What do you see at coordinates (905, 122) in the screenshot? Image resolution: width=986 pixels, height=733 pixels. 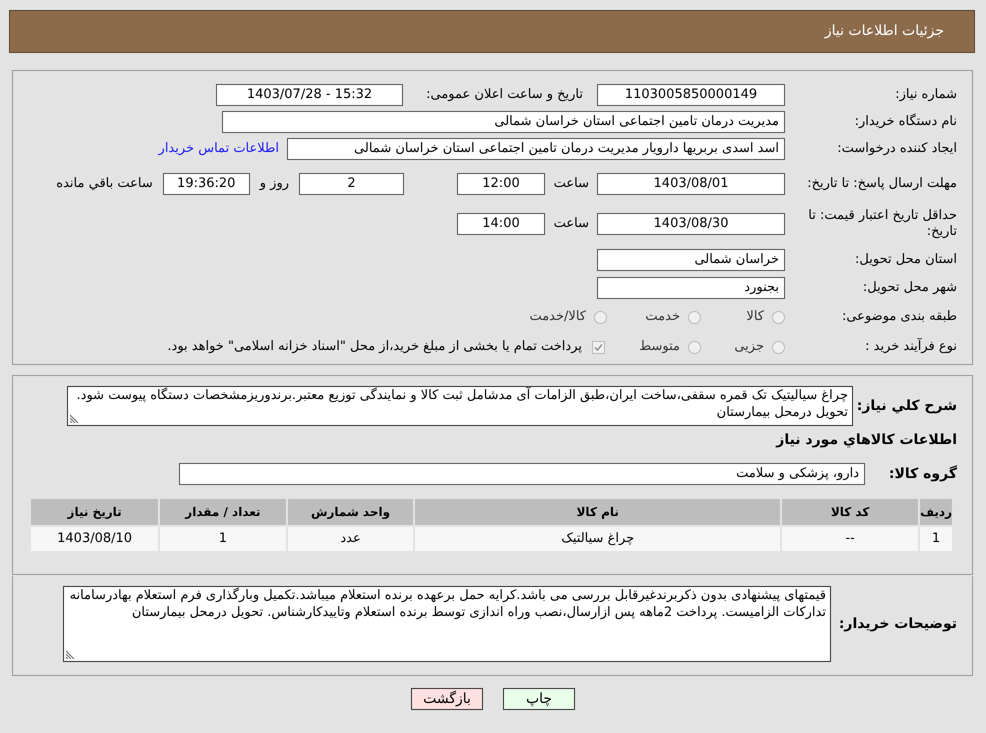 I see `field-label: نام دستگاه خریدار:` at bounding box center [905, 122].